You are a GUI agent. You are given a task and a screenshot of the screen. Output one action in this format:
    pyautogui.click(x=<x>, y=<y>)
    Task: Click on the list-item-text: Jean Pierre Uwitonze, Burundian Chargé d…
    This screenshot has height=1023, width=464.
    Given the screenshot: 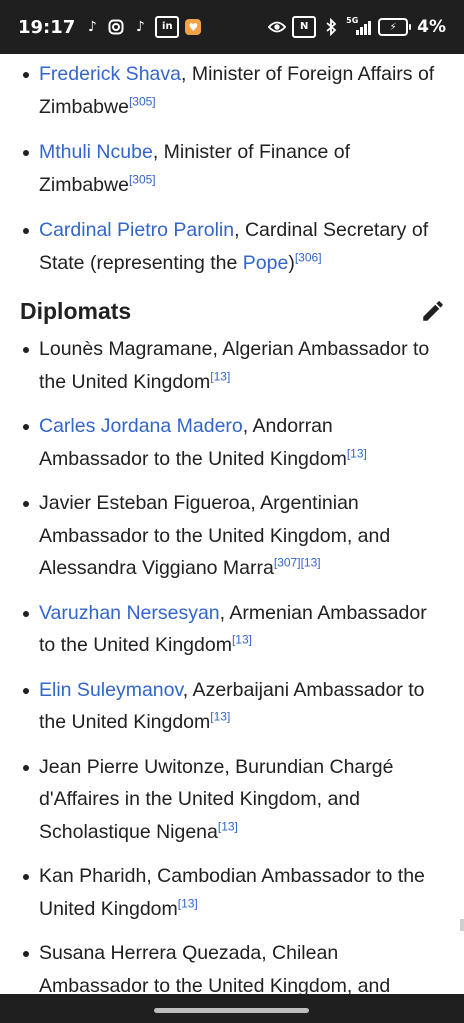 What is the action you would take?
    pyautogui.click(x=216, y=799)
    